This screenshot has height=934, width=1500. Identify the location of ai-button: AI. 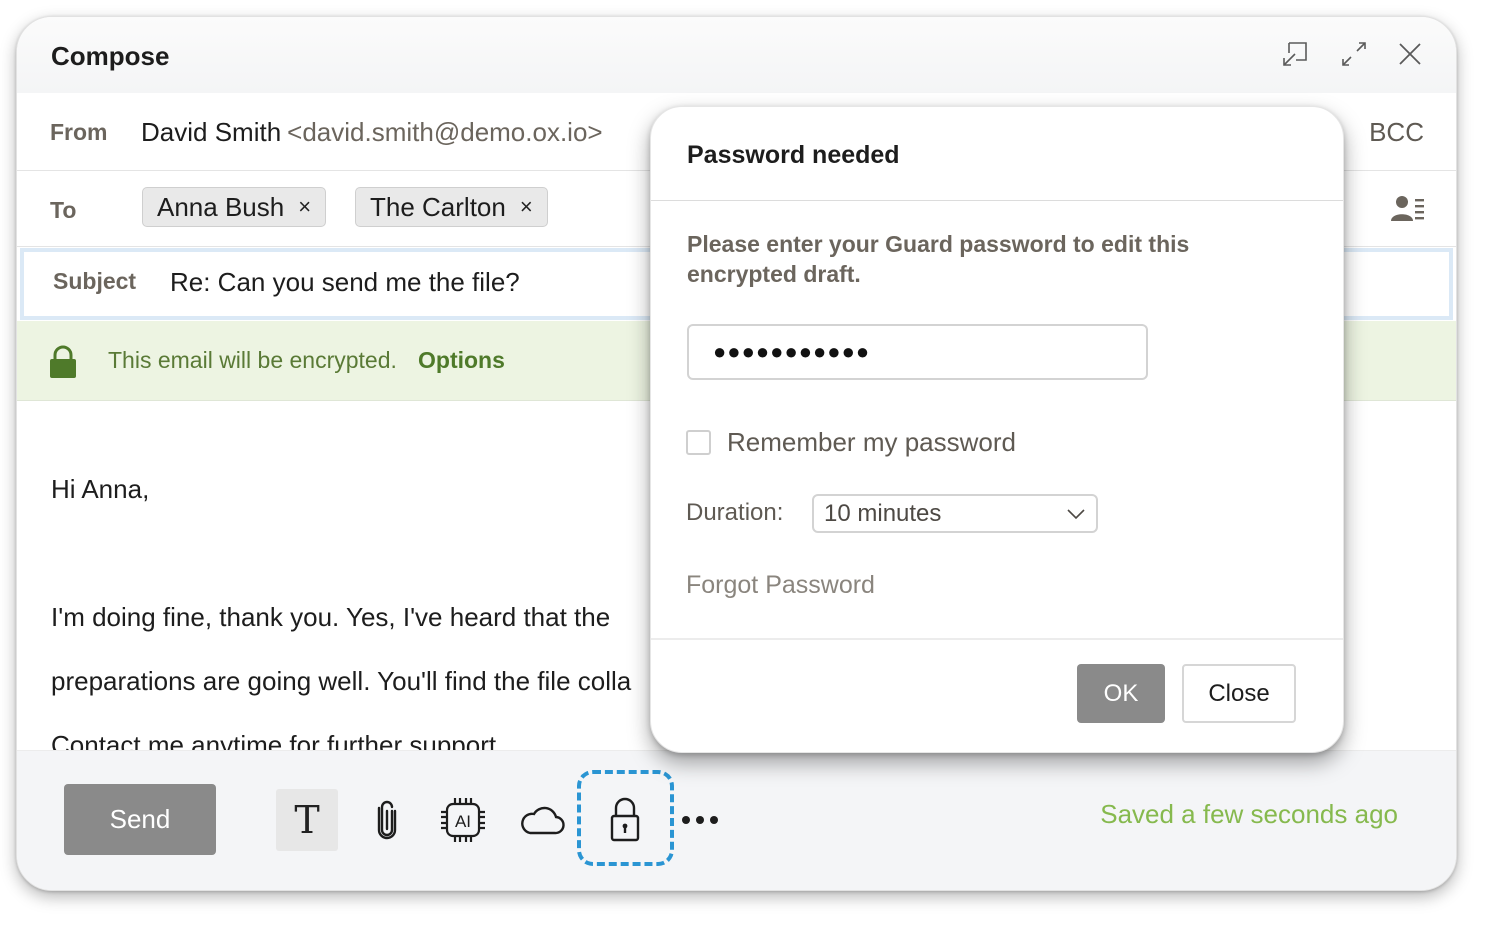
(463, 820).